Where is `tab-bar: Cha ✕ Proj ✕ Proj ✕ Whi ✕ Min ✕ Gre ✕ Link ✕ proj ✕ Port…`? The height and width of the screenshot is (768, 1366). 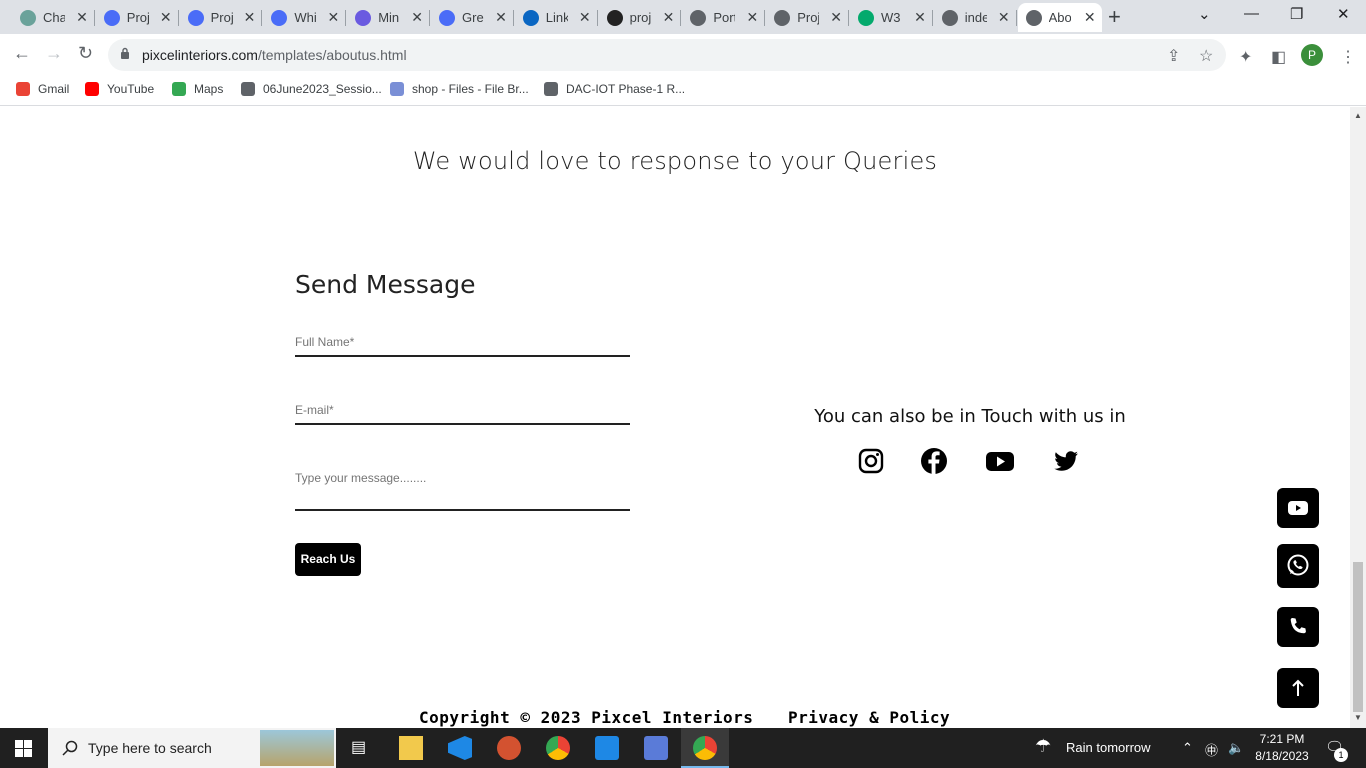 tab-bar: Cha ✕ Proj ✕ Proj ✕ Whi ✕ Min ✕ Gre ✕ Link ✕ proj ✕ Port… is located at coordinates (683, 17).